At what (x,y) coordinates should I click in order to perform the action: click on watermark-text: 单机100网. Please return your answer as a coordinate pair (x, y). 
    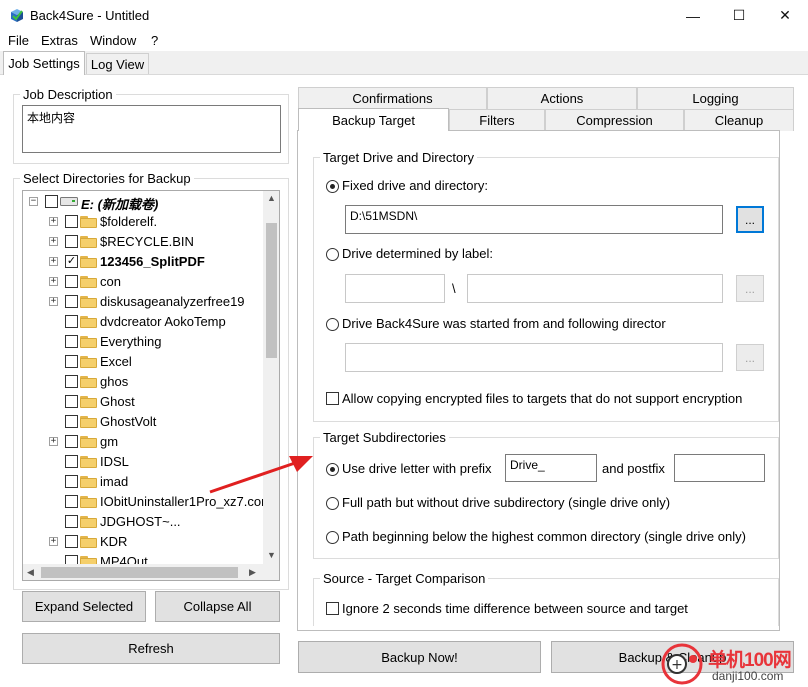
    Looking at the image, I should click on (750, 660).